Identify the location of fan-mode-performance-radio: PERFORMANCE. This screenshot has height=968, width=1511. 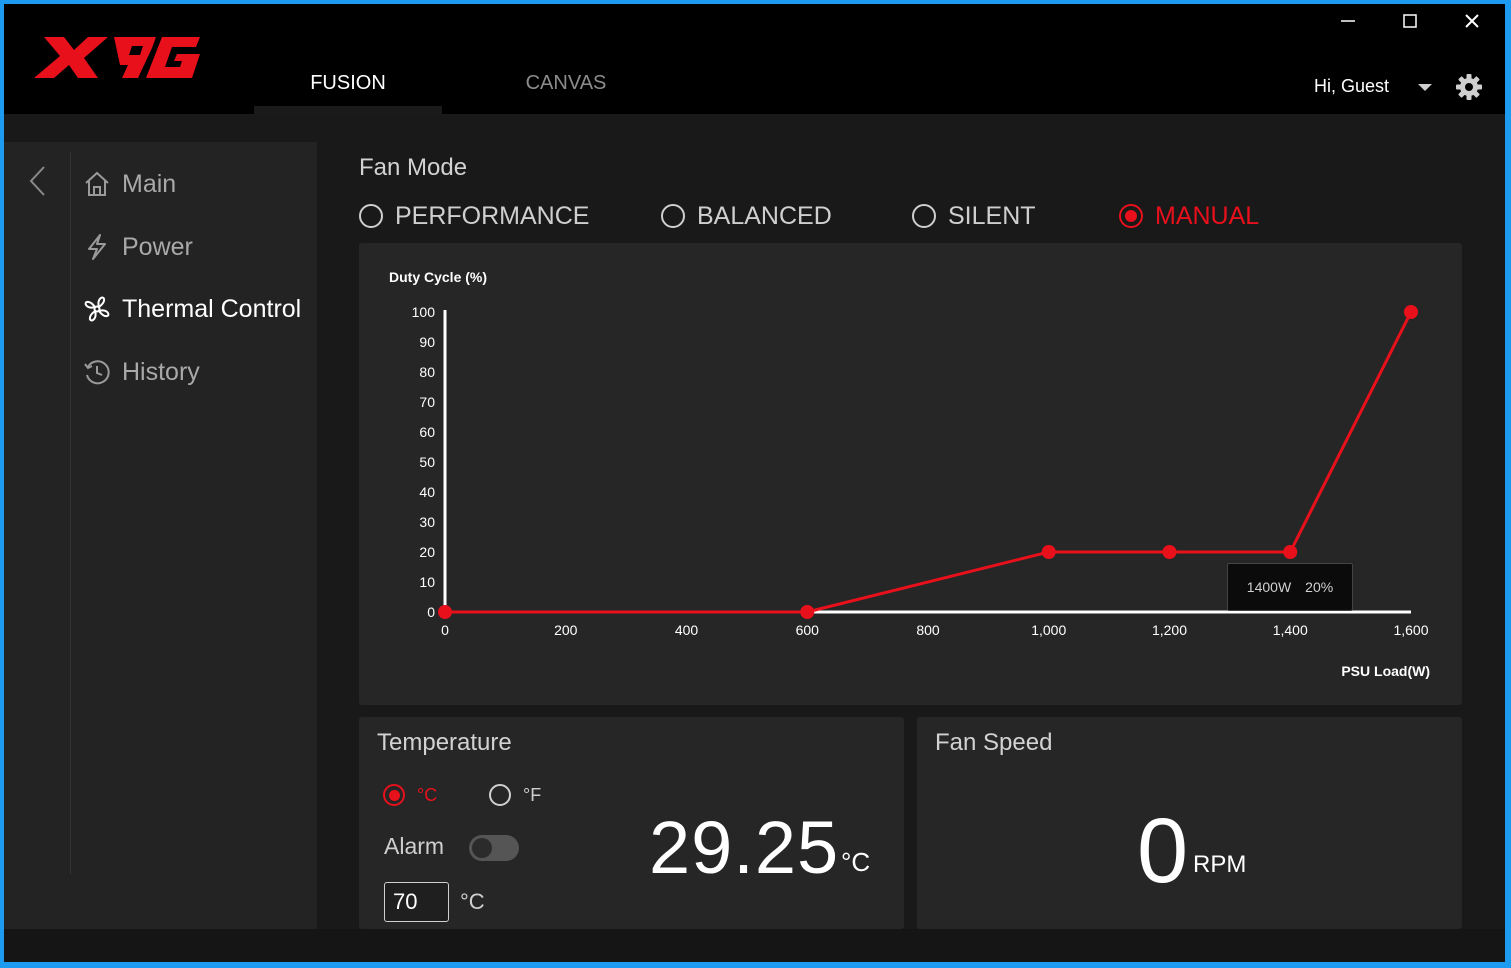
(474, 216).